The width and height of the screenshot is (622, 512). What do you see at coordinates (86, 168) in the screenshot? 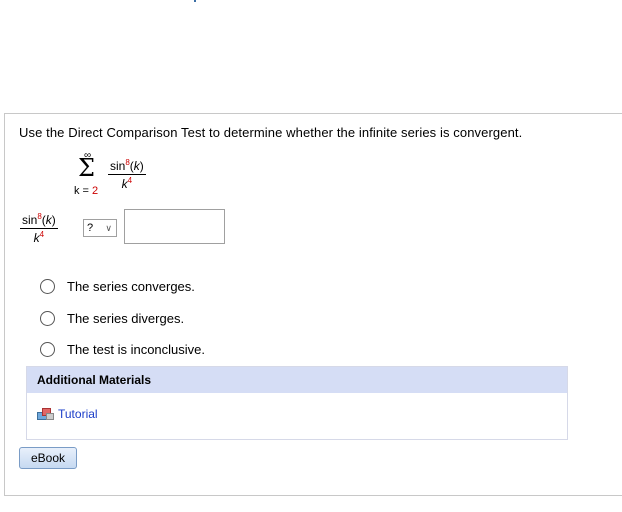
I see `sigma-symbol: Σ` at bounding box center [86, 168].